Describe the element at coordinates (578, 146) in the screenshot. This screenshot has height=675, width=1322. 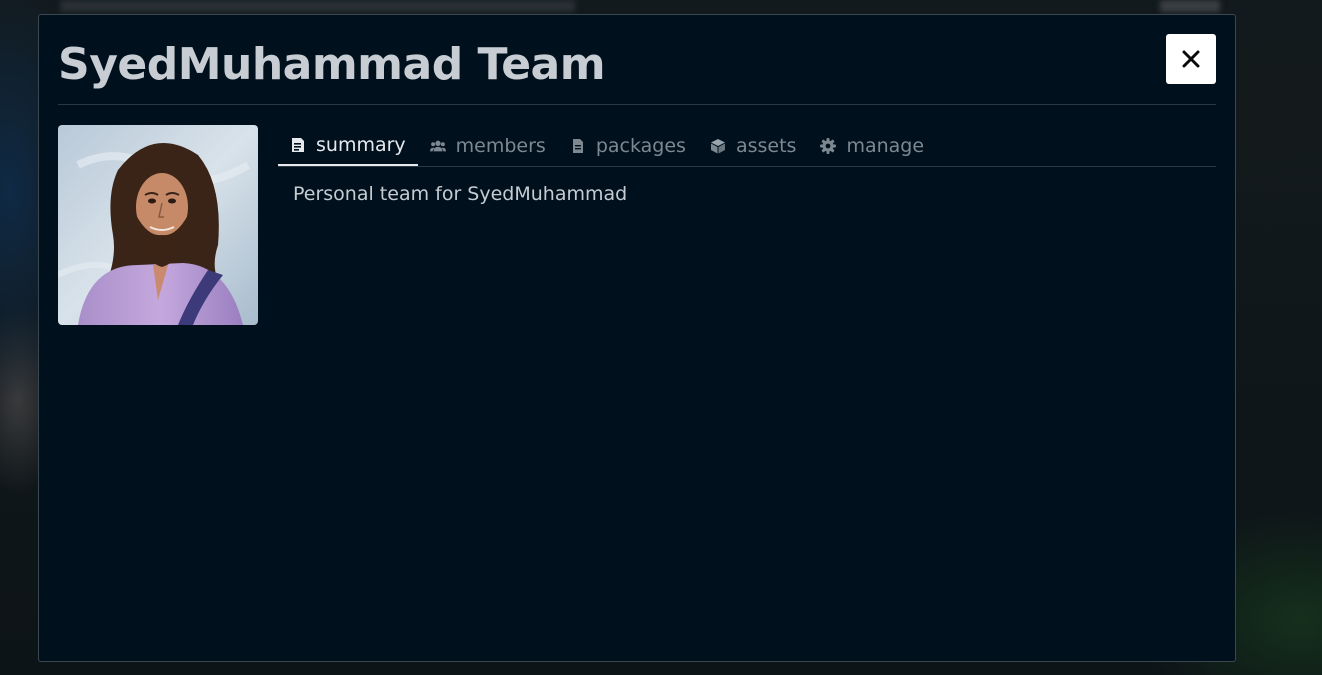
I see `file-icon` at that location.